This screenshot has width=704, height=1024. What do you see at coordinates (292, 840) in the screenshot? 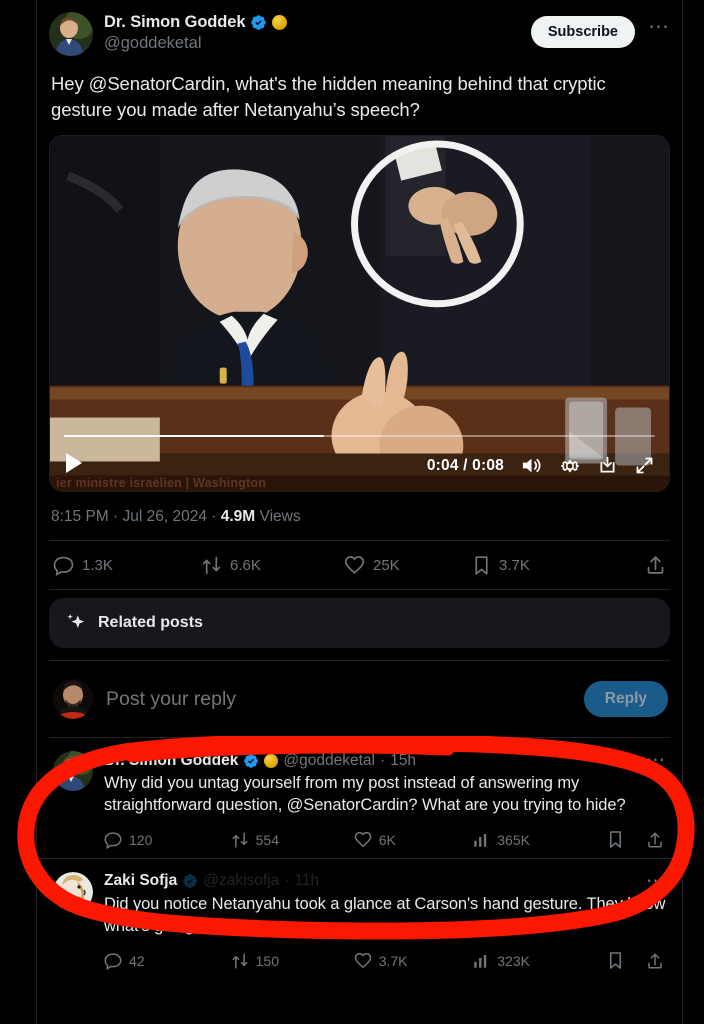
I see `repost-action: 554` at bounding box center [292, 840].